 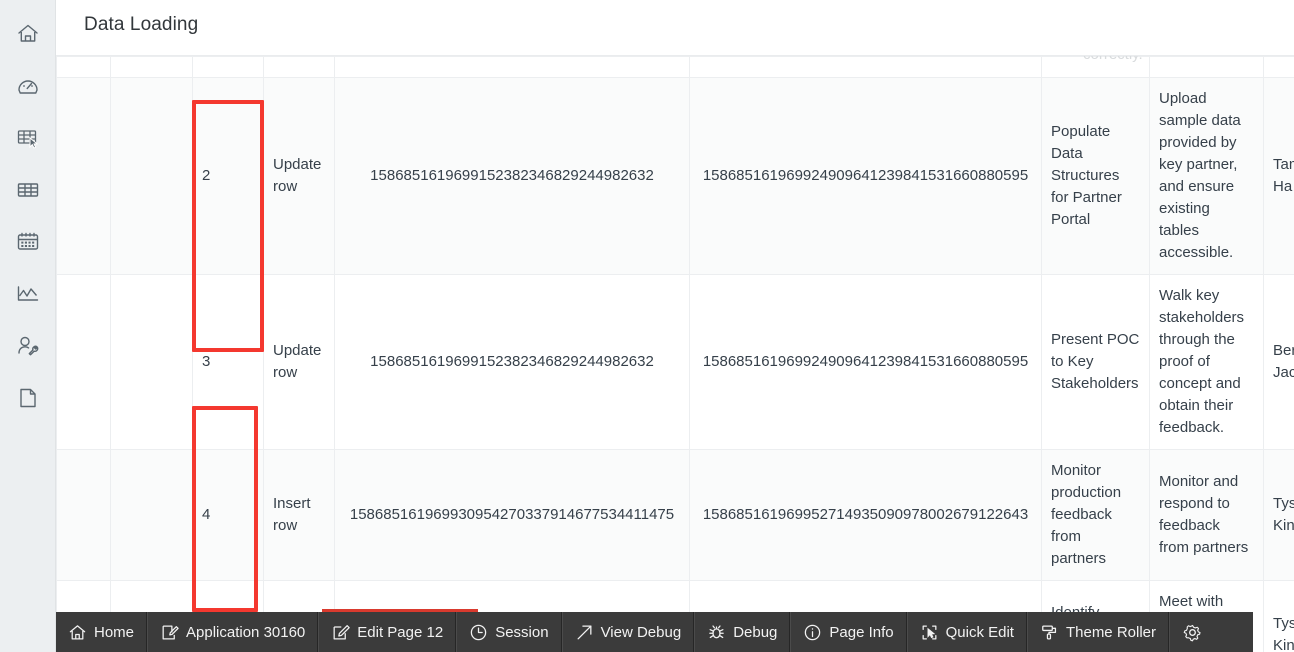 I want to click on table-icon, so click(x=28, y=190).